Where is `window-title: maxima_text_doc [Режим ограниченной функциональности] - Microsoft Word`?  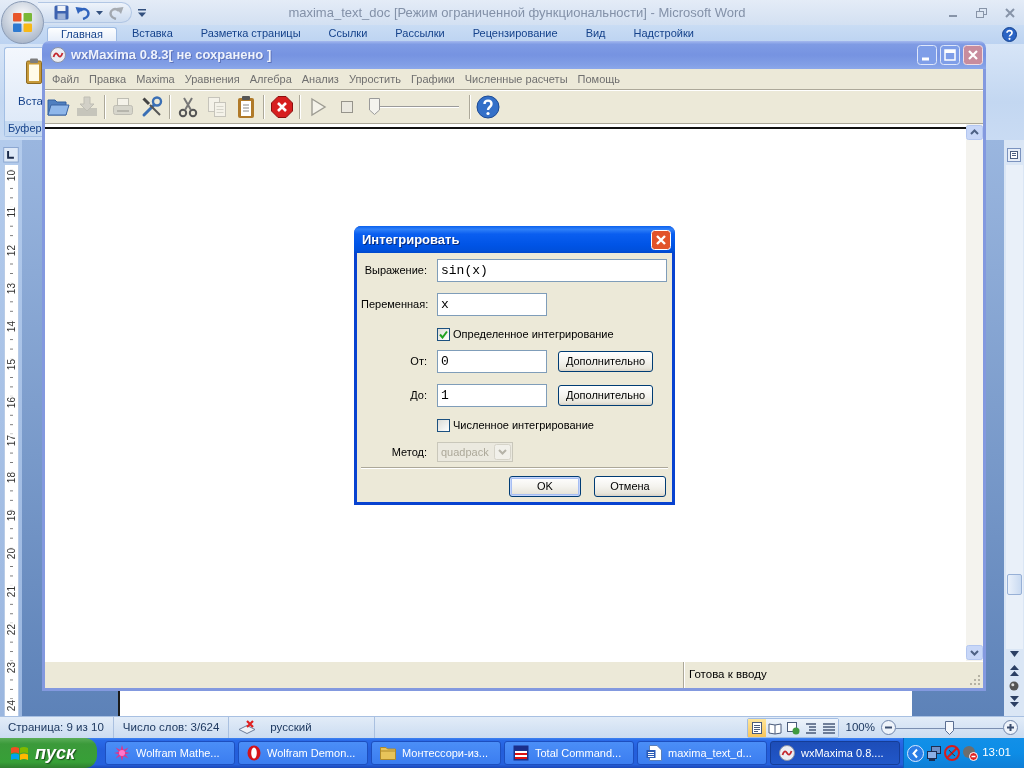 window-title: maxima_text_doc [Режим ограниченной функциональности] - Microsoft Word is located at coordinates (517, 12).